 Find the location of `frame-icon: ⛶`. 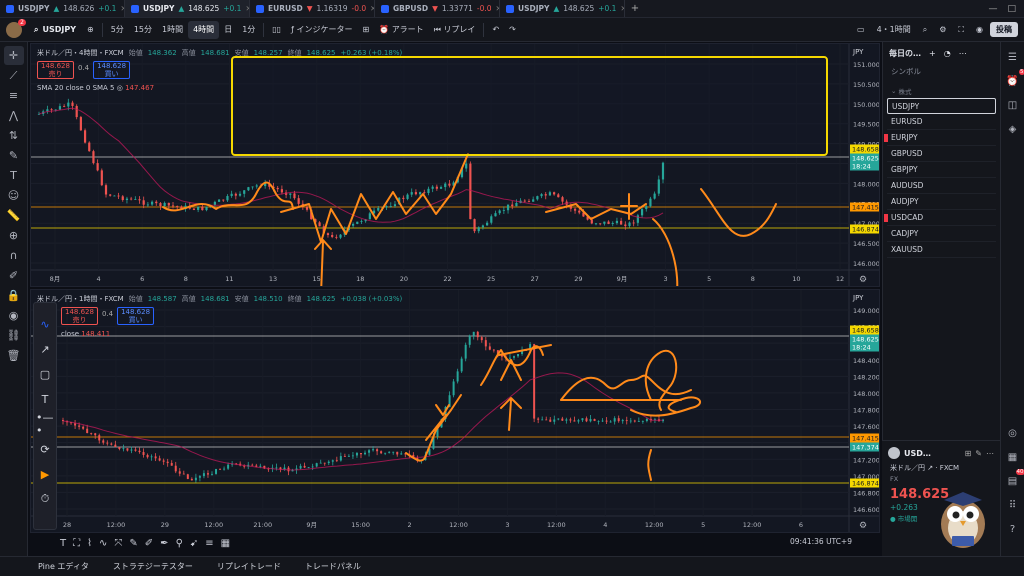

frame-icon: ⛶ is located at coordinates (76, 543).